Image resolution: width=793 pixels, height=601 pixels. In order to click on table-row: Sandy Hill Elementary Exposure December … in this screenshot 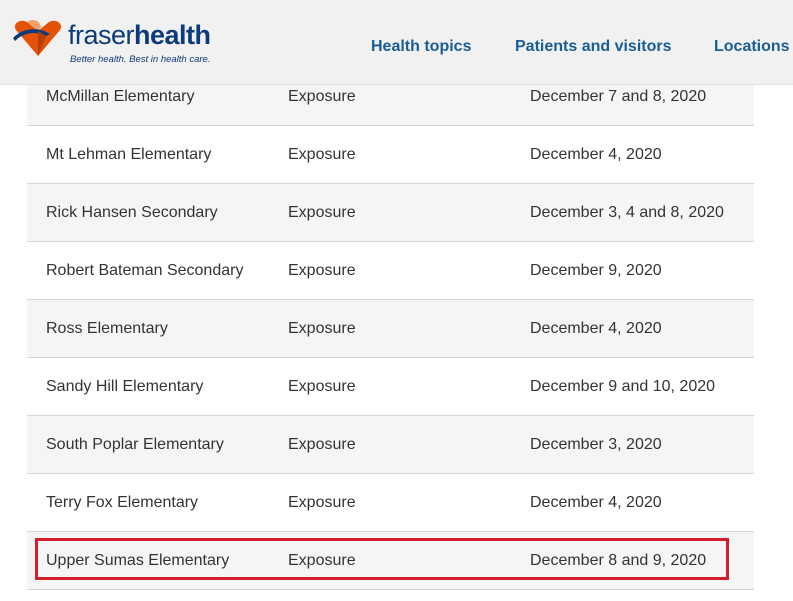, I will do `click(390, 387)`.